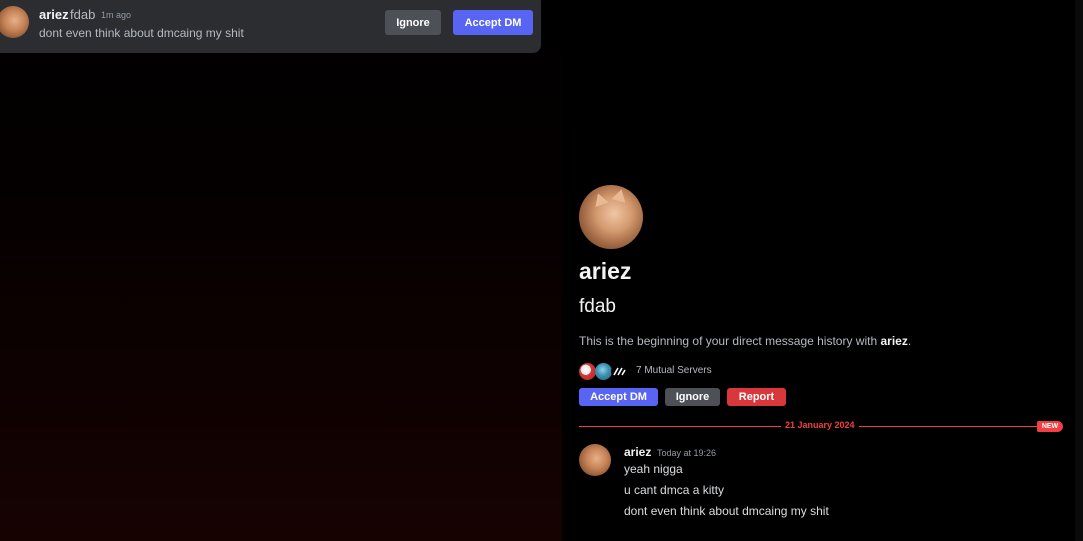 Image resolution: width=1083 pixels, height=541 pixels. What do you see at coordinates (687, 453) in the screenshot?
I see `message-timestamp: Today at 19:26` at bounding box center [687, 453].